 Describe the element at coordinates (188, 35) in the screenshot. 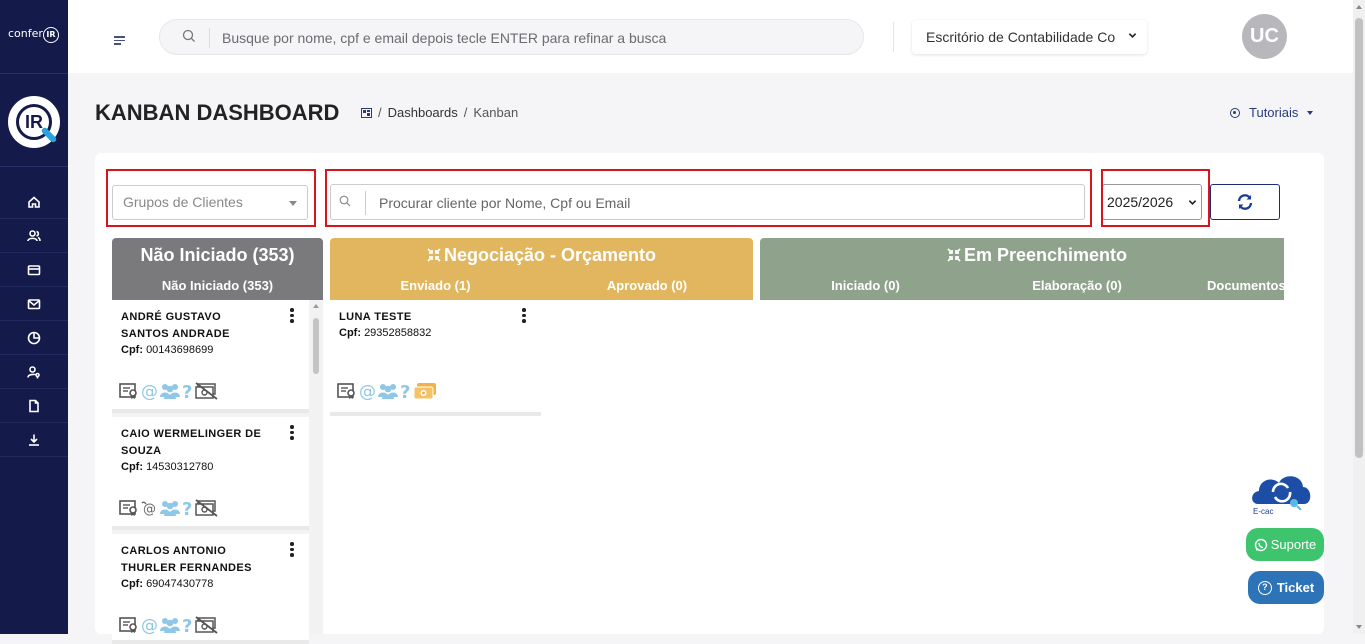

I see `search-icon` at that location.